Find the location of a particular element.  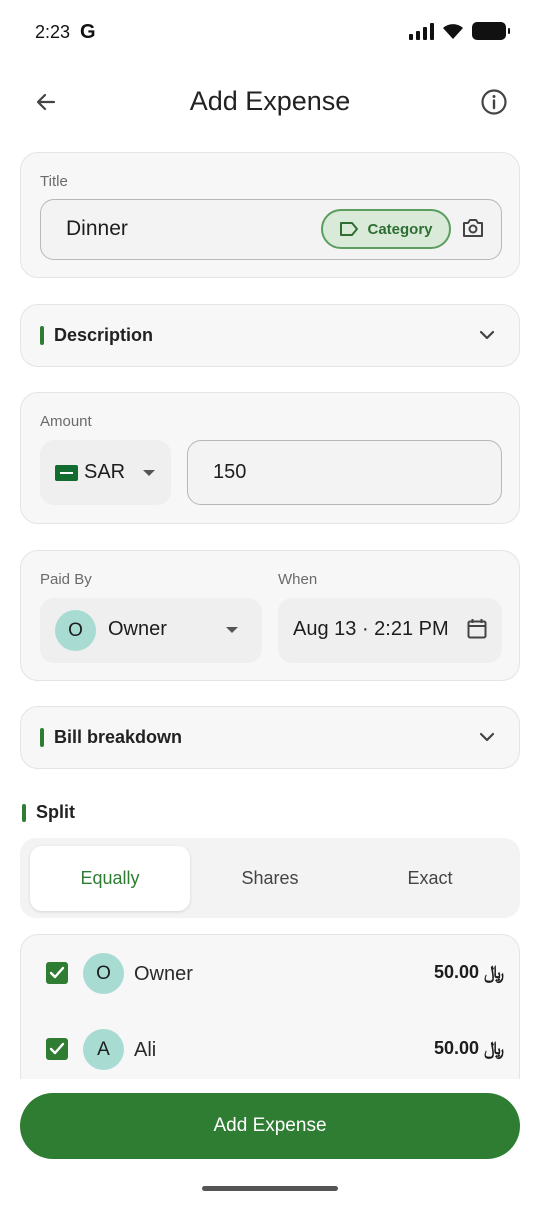

list-item: O Owner 50.00 ﷼ is located at coordinates (270, 965).